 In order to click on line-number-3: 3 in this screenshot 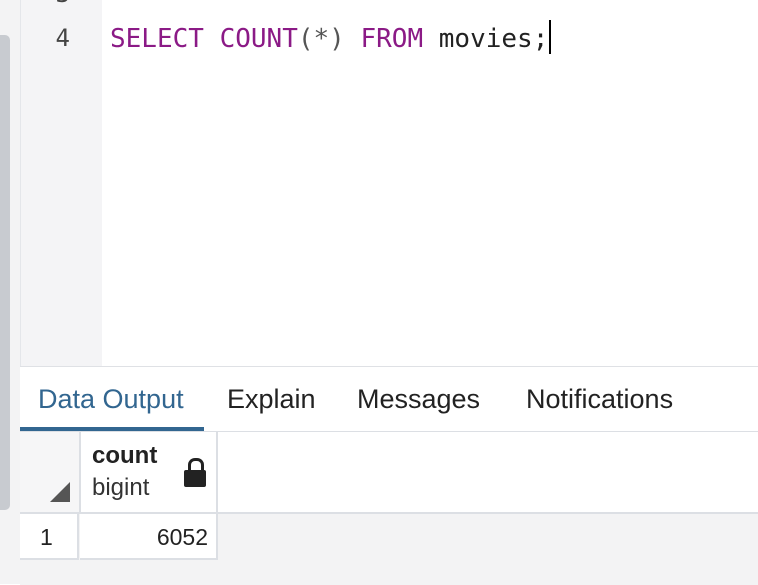, I will do `click(63, 4)`.